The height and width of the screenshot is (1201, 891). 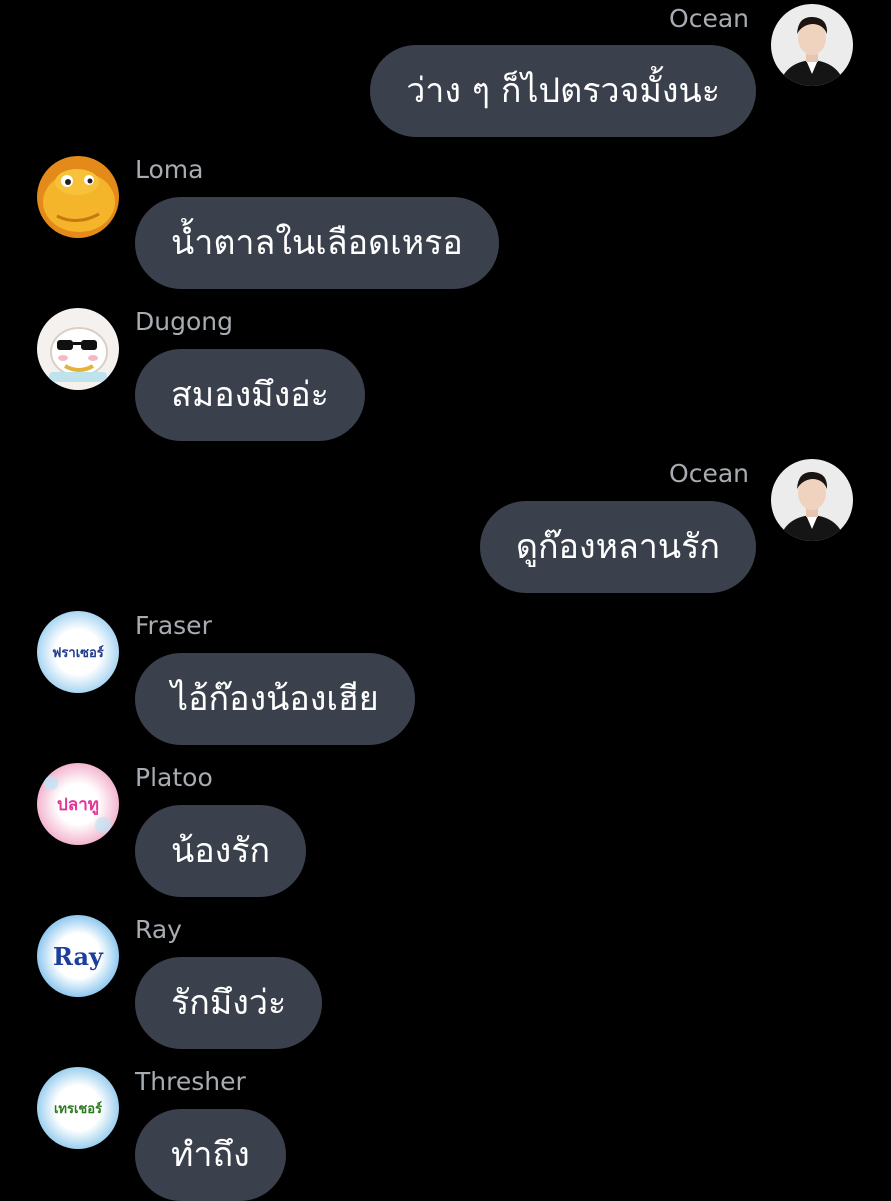 I want to click on message-row: Ocean ว่าง ๆ ก็ไปตรวจมั้งนะ, so click(x=445, y=70).